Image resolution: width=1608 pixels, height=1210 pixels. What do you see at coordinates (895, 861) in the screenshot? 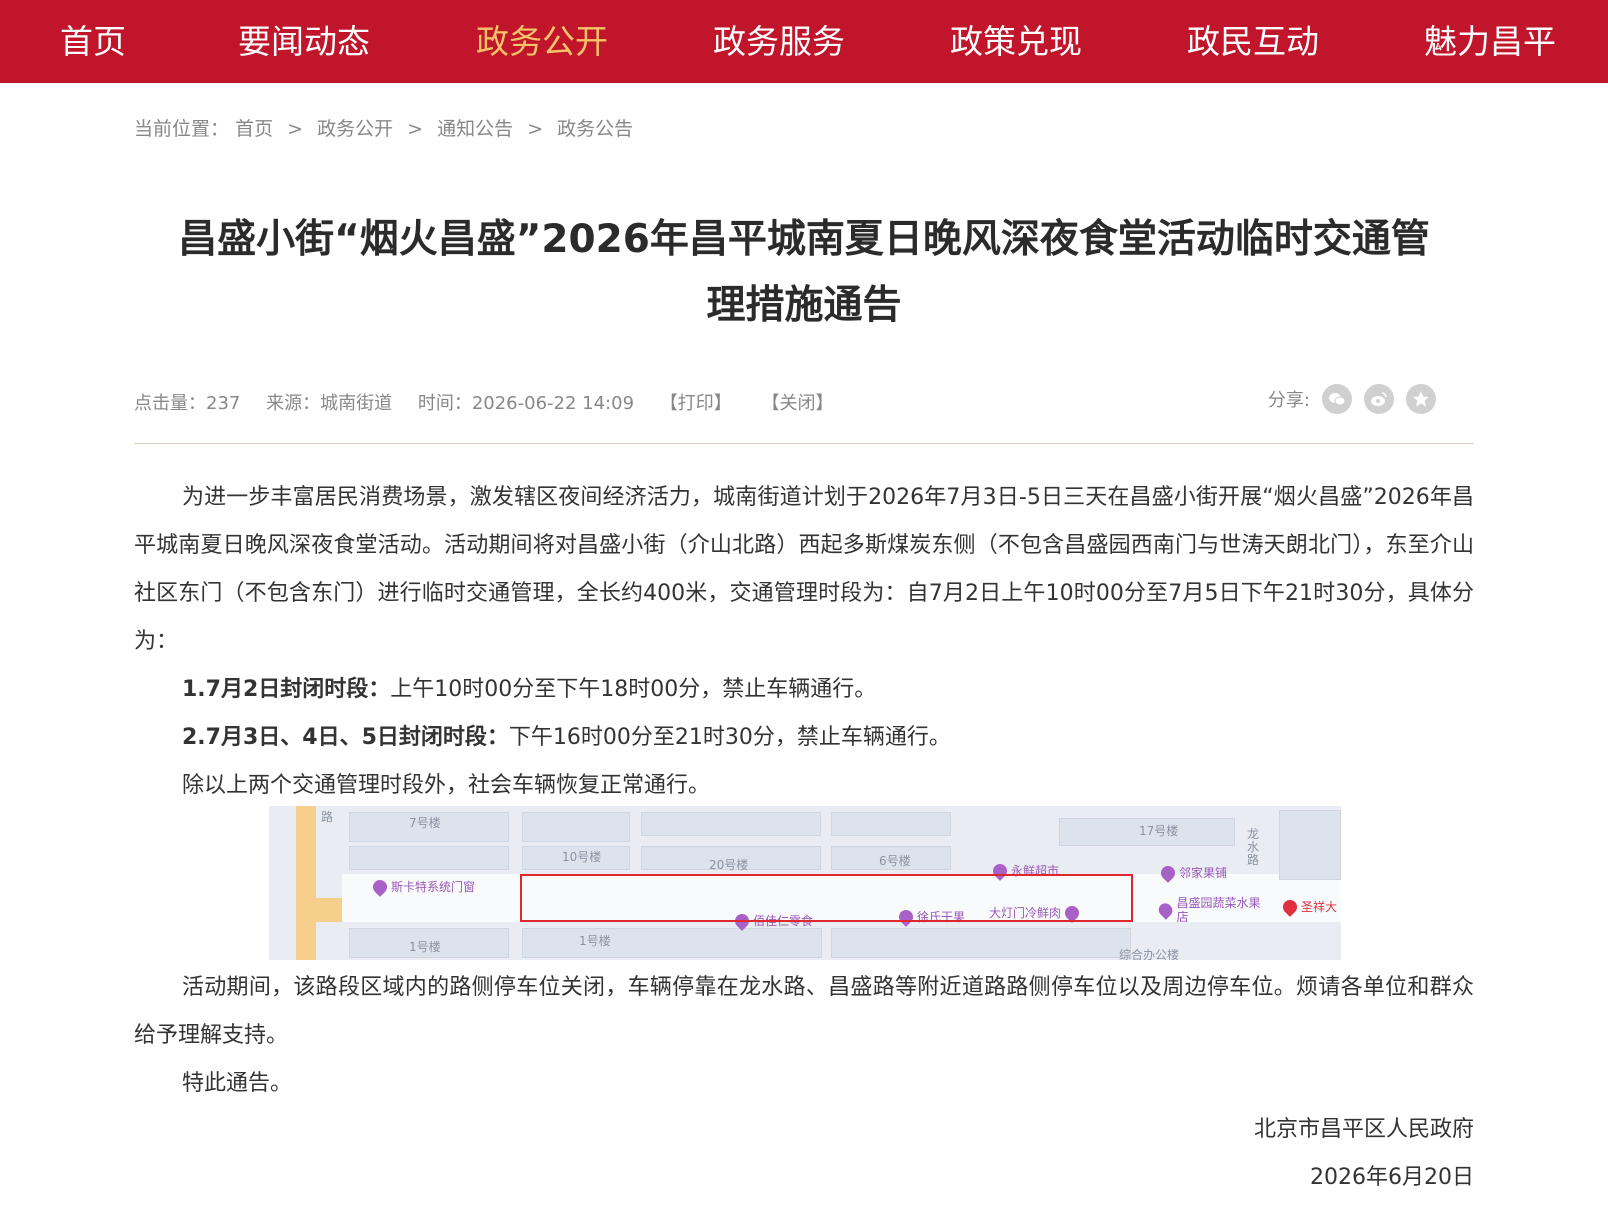
I see `map-label: 6号楼` at bounding box center [895, 861].